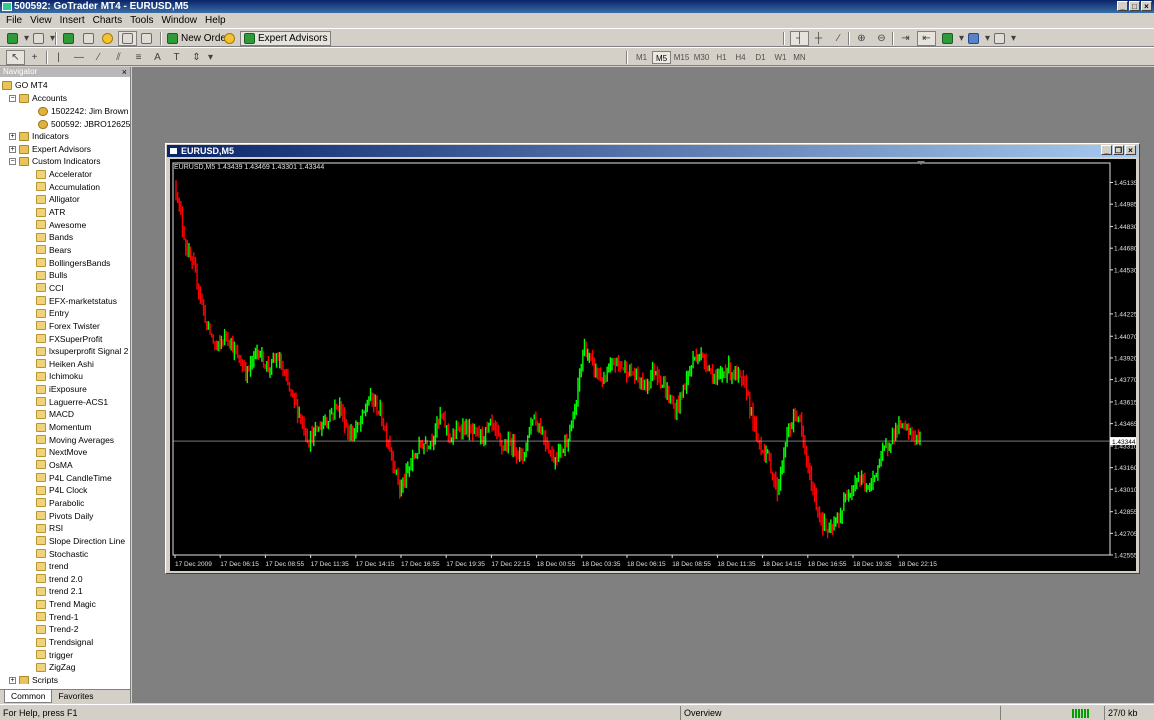 The width and height of the screenshot is (1154, 720). I want to click on strategy-tester-button, so click(146, 38).